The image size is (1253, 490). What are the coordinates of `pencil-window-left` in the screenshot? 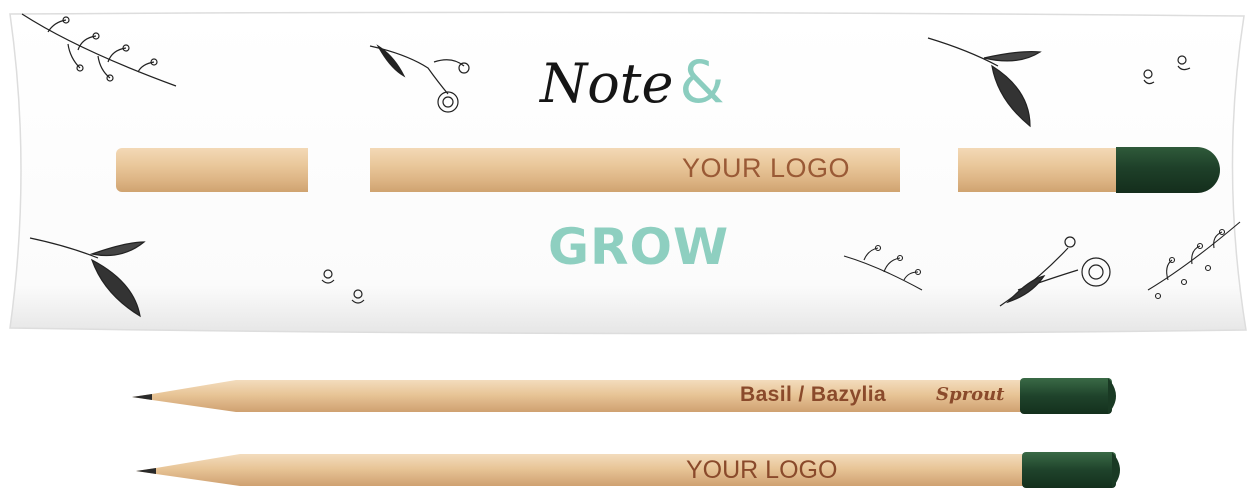 It's located at (212, 170).